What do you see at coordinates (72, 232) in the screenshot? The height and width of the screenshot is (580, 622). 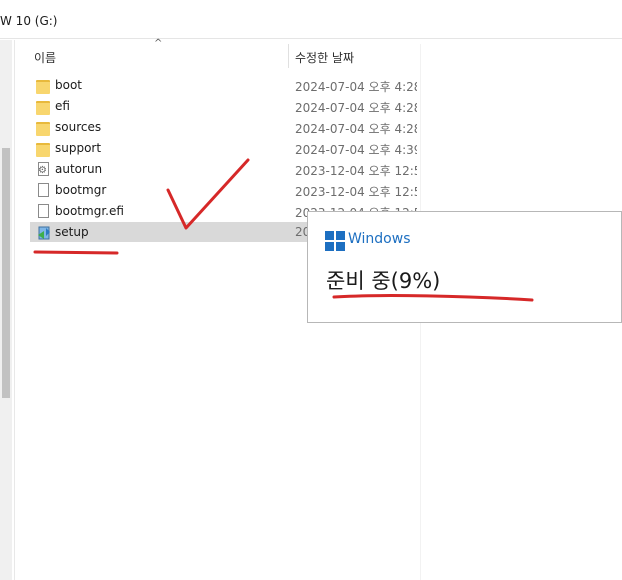 I see `file-name: setup` at bounding box center [72, 232].